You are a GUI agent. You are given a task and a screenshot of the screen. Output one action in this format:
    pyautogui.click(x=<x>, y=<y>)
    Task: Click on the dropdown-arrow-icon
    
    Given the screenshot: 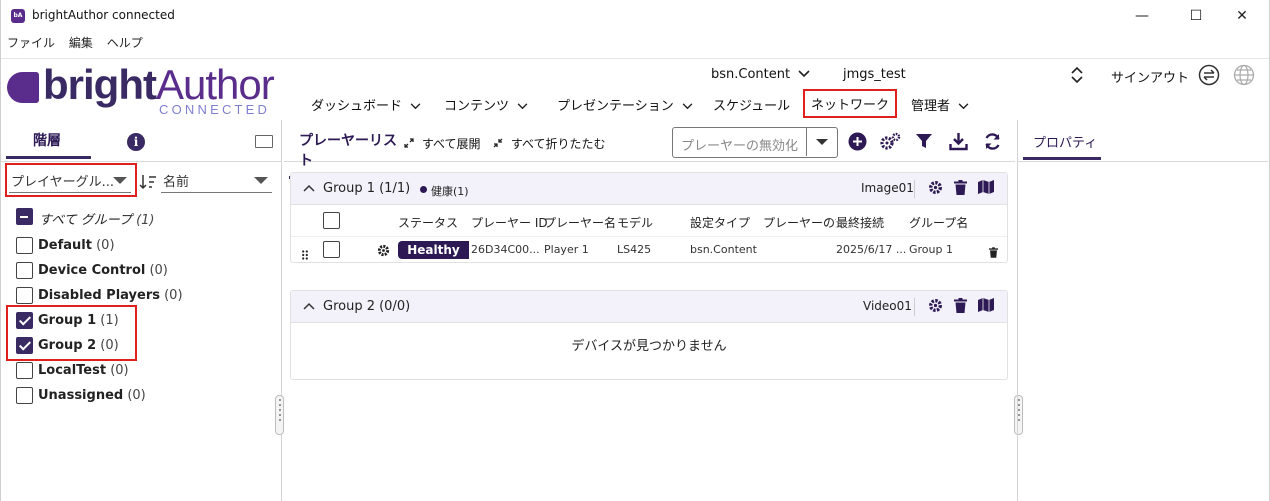 What is the action you would take?
    pyautogui.click(x=822, y=142)
    